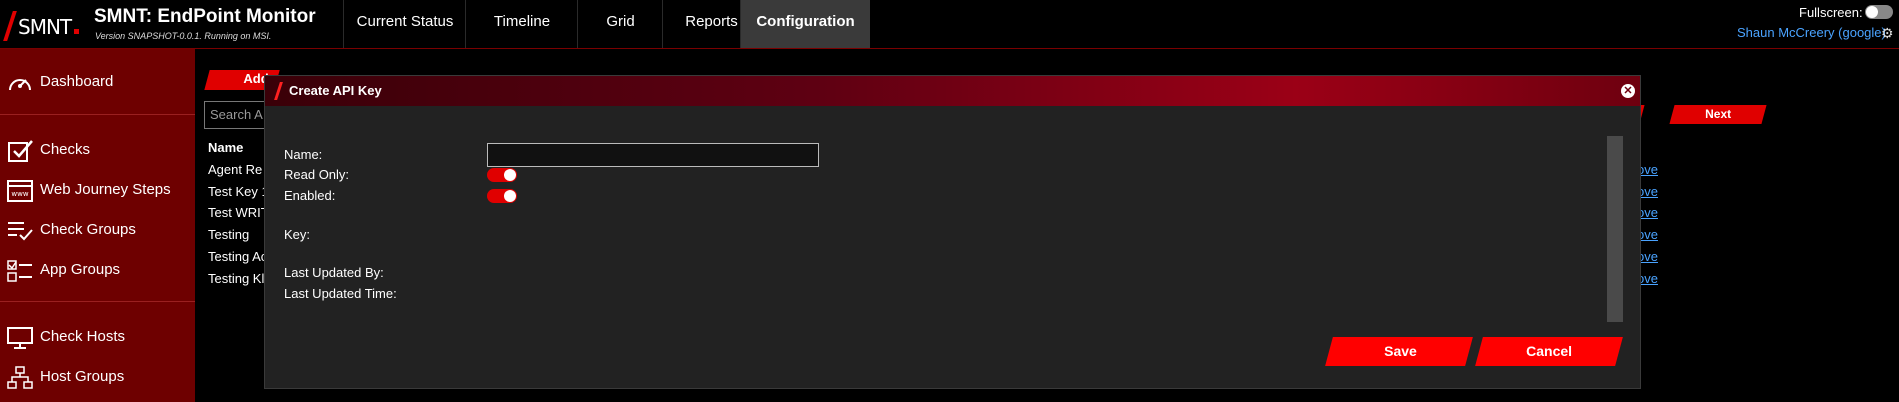 Image resolution: width=1899 pixels, height=402 pixels. I want to click on app-title: SMNT: EndPoint Monitor, so click(205, 16).